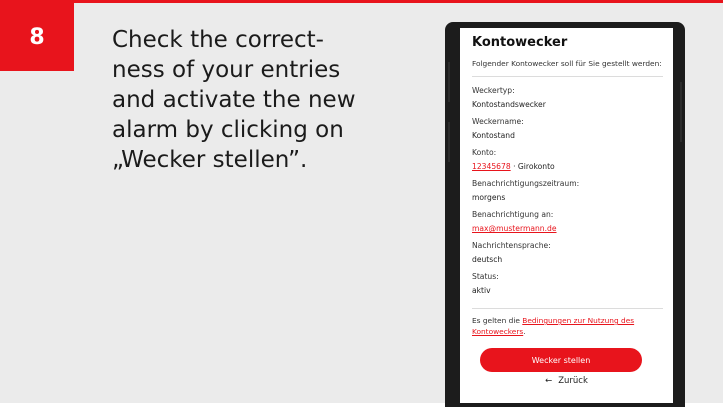  Describe the element at coordinates (569, 285) in the screenshot. I see `field-status: Status: aktiv` at that location.